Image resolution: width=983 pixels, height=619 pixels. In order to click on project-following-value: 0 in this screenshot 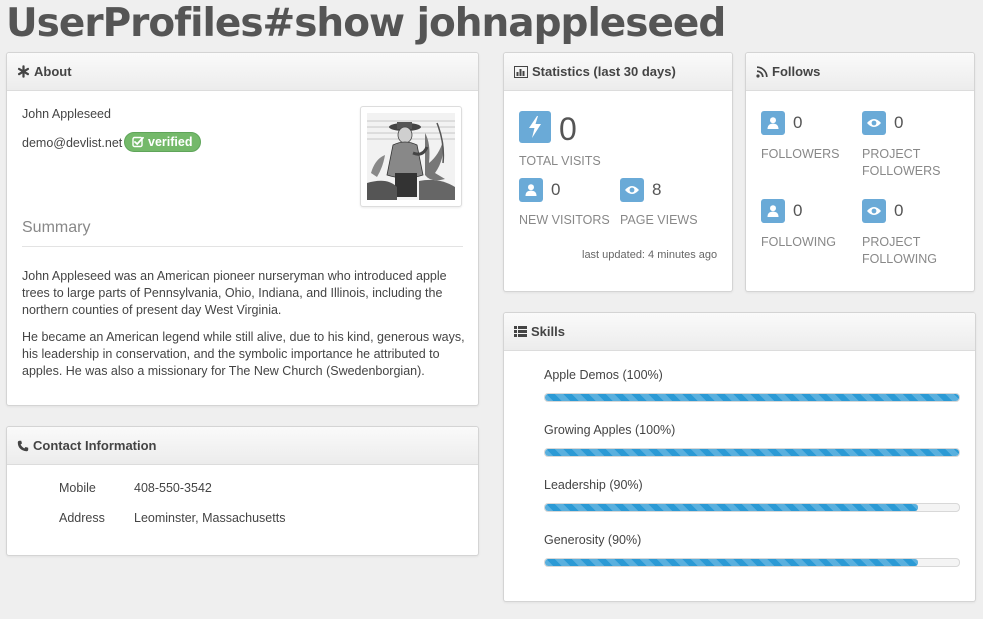, I will do `click(899, 210)`.